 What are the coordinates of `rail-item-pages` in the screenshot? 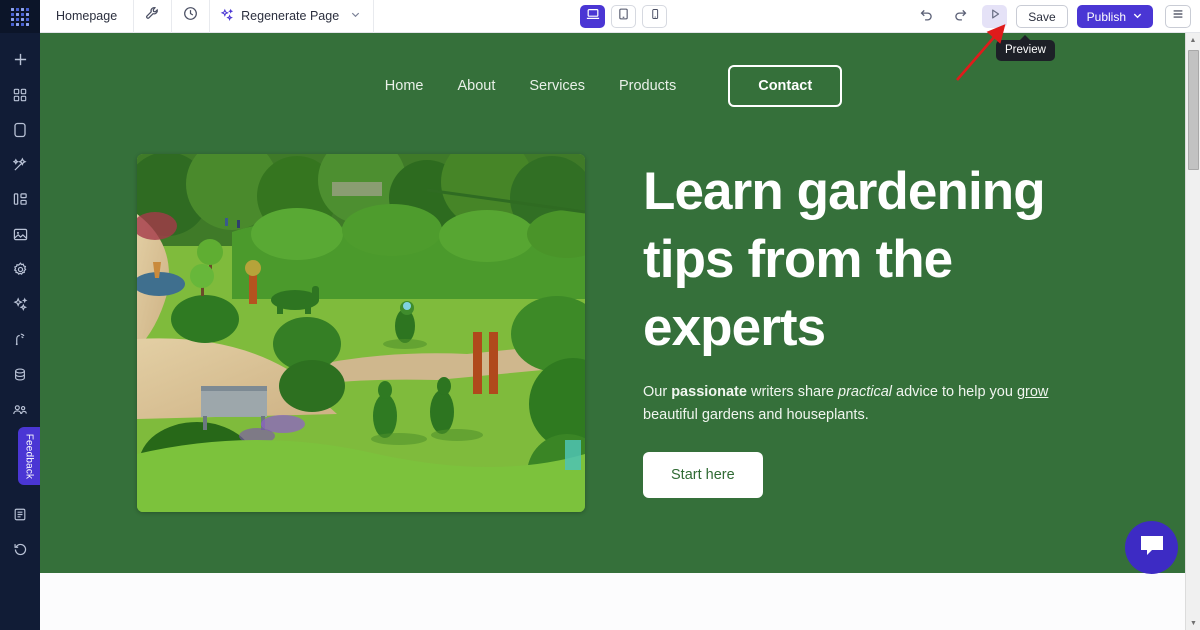 It's located at (20, 129).